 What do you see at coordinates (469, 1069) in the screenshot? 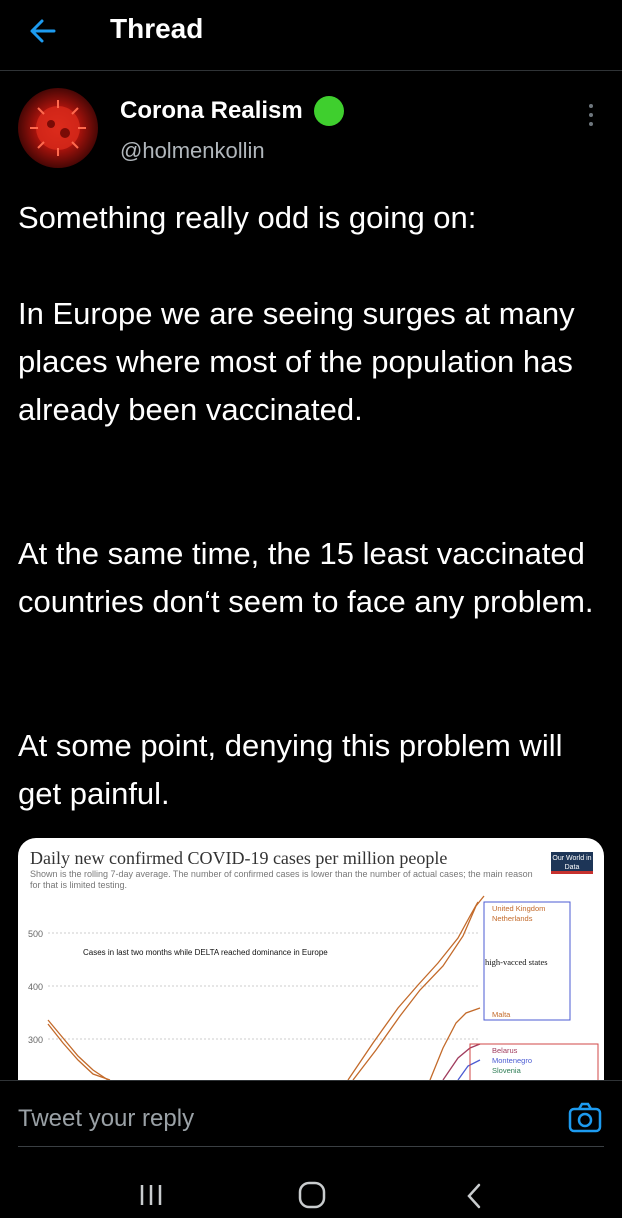
I see `series-line-montenegro` at bounding box center [469, 1069].